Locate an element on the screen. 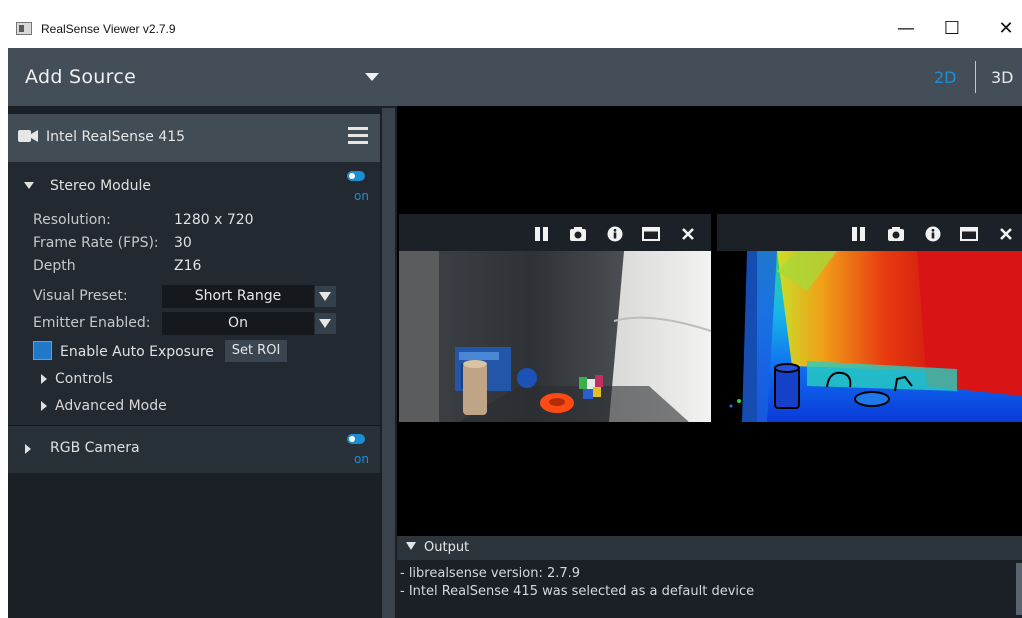 The width and height of the screenshot is (1022, 618). app-icon is located at coordinates (24, 28).